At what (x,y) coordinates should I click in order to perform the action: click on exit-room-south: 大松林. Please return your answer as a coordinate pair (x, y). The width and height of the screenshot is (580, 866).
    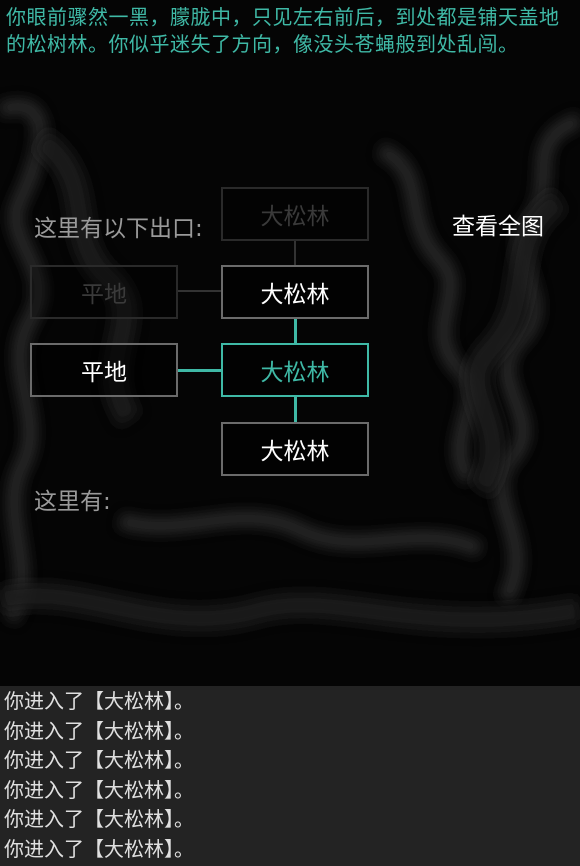
    Looking at the image, I should click on (295, 449).